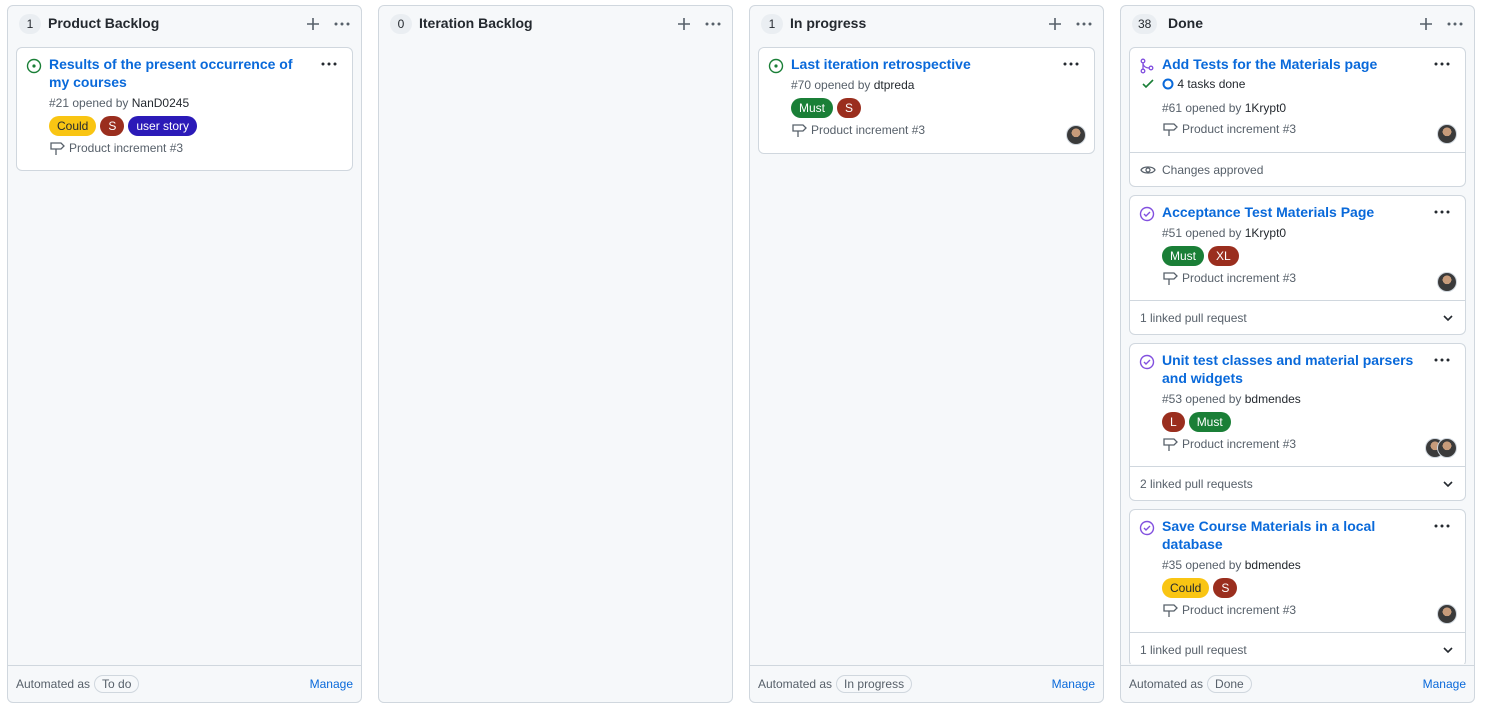  I want to click on column-header: 1 In progress, so click(926, 25).